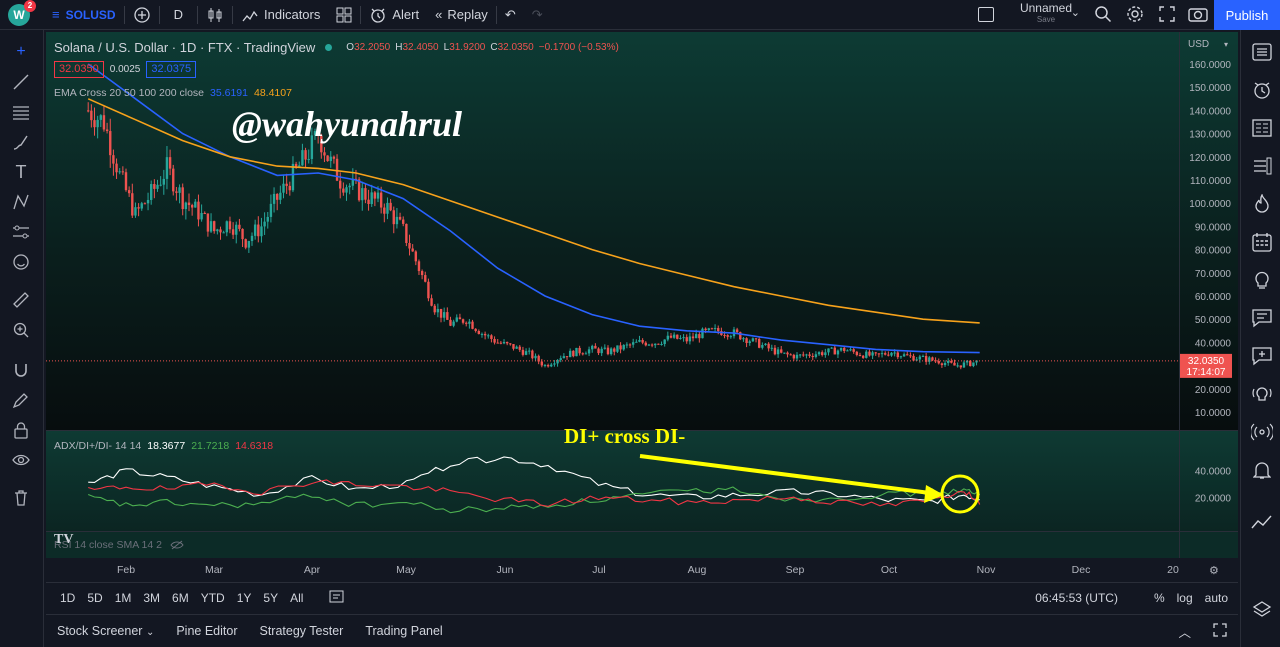 The image size is (1280, 647). What do you see at coordinates (123, 598) in the screenshot?
I see `range-button-1m: 1M` at bounding box center [123, 598].